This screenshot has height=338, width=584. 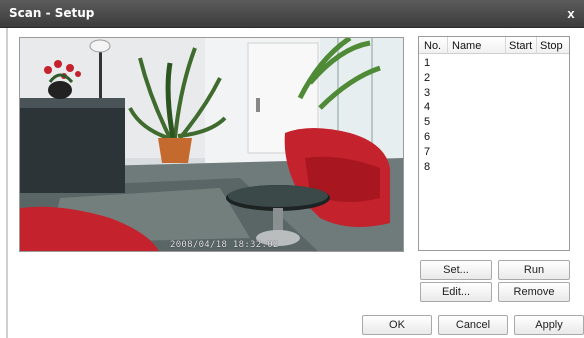 I want to click on row-number: 5, so click(x=427, y=122).